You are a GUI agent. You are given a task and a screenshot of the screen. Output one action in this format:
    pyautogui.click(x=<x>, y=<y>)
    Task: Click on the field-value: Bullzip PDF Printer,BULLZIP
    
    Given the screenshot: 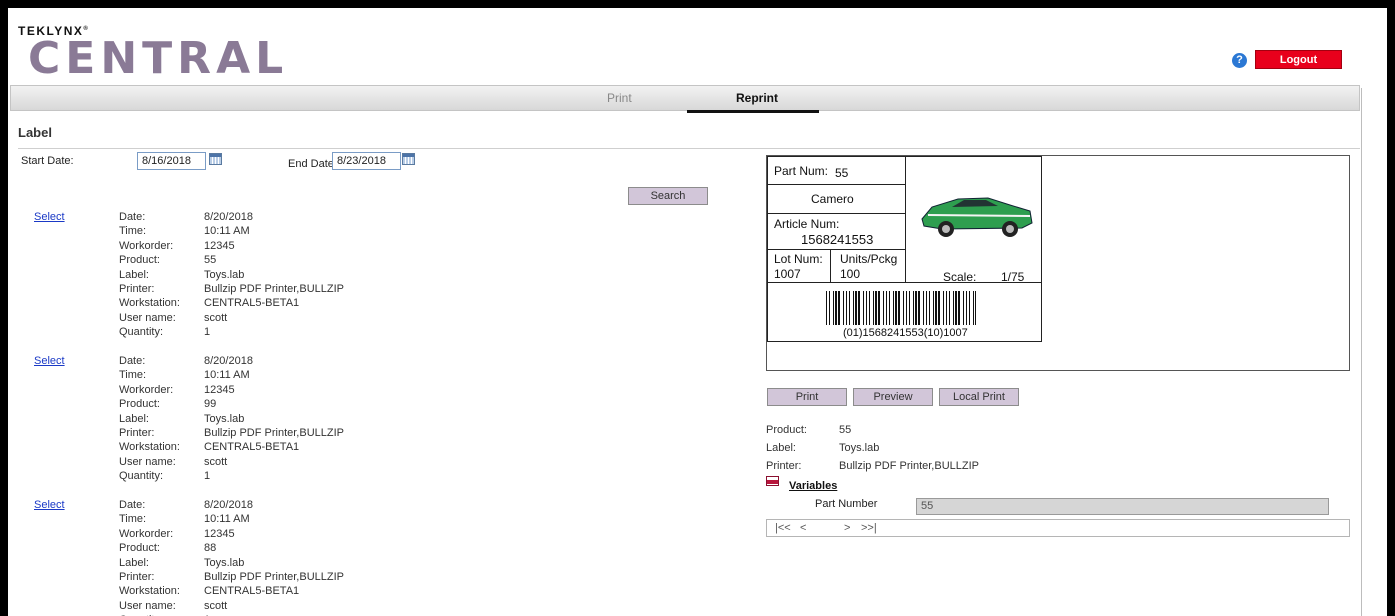 What is the action you would take?
    pyautogui.click(x=274, y=577)
    